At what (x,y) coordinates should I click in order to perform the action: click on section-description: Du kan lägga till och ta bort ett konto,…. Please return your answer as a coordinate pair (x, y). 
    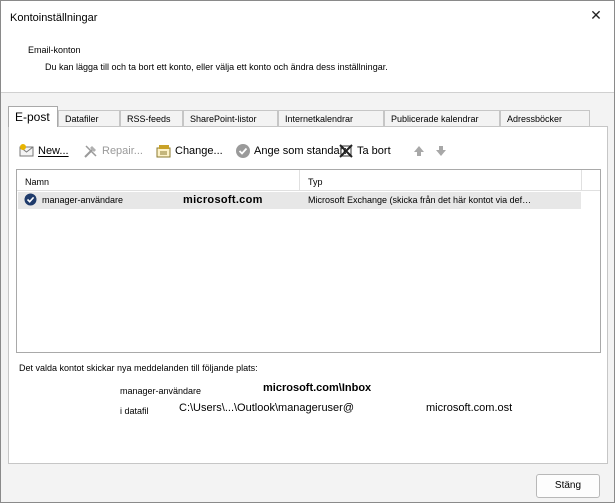
    Looking at the image, I should click on (216, 67).